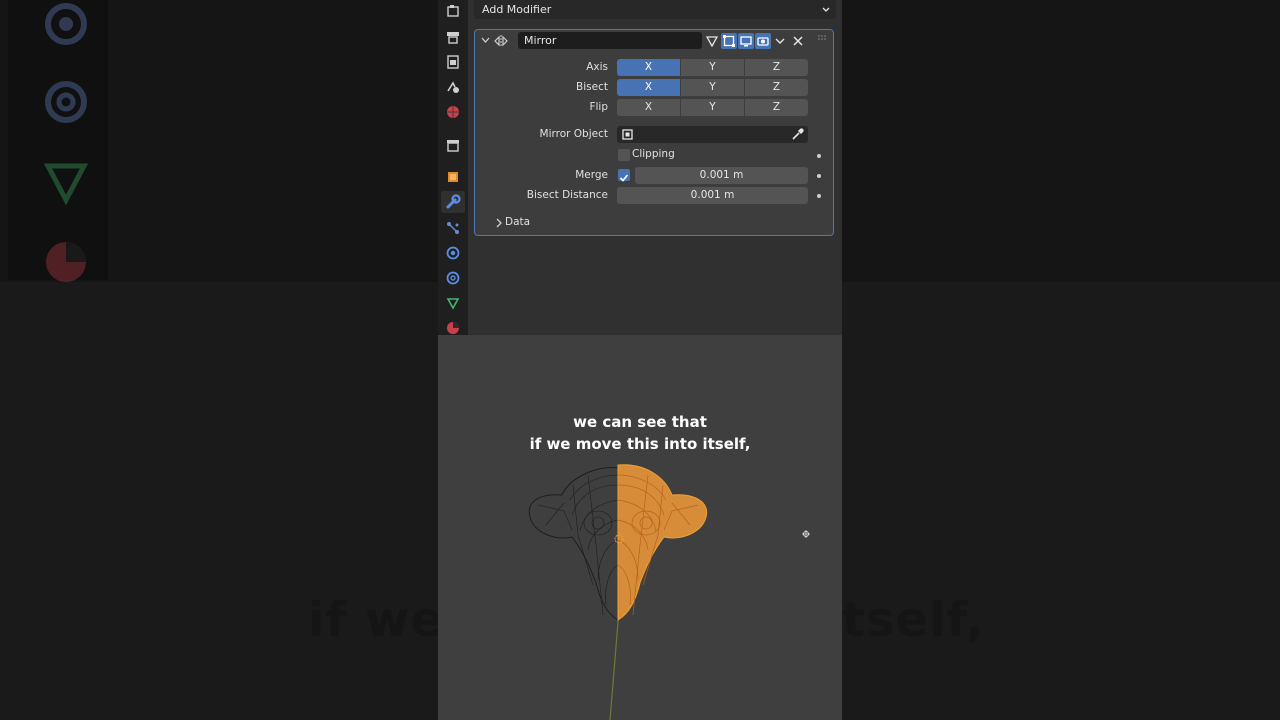 This screenshot has height=720, width=1280. I want to click on mirror-object-field, so click(712, 134).